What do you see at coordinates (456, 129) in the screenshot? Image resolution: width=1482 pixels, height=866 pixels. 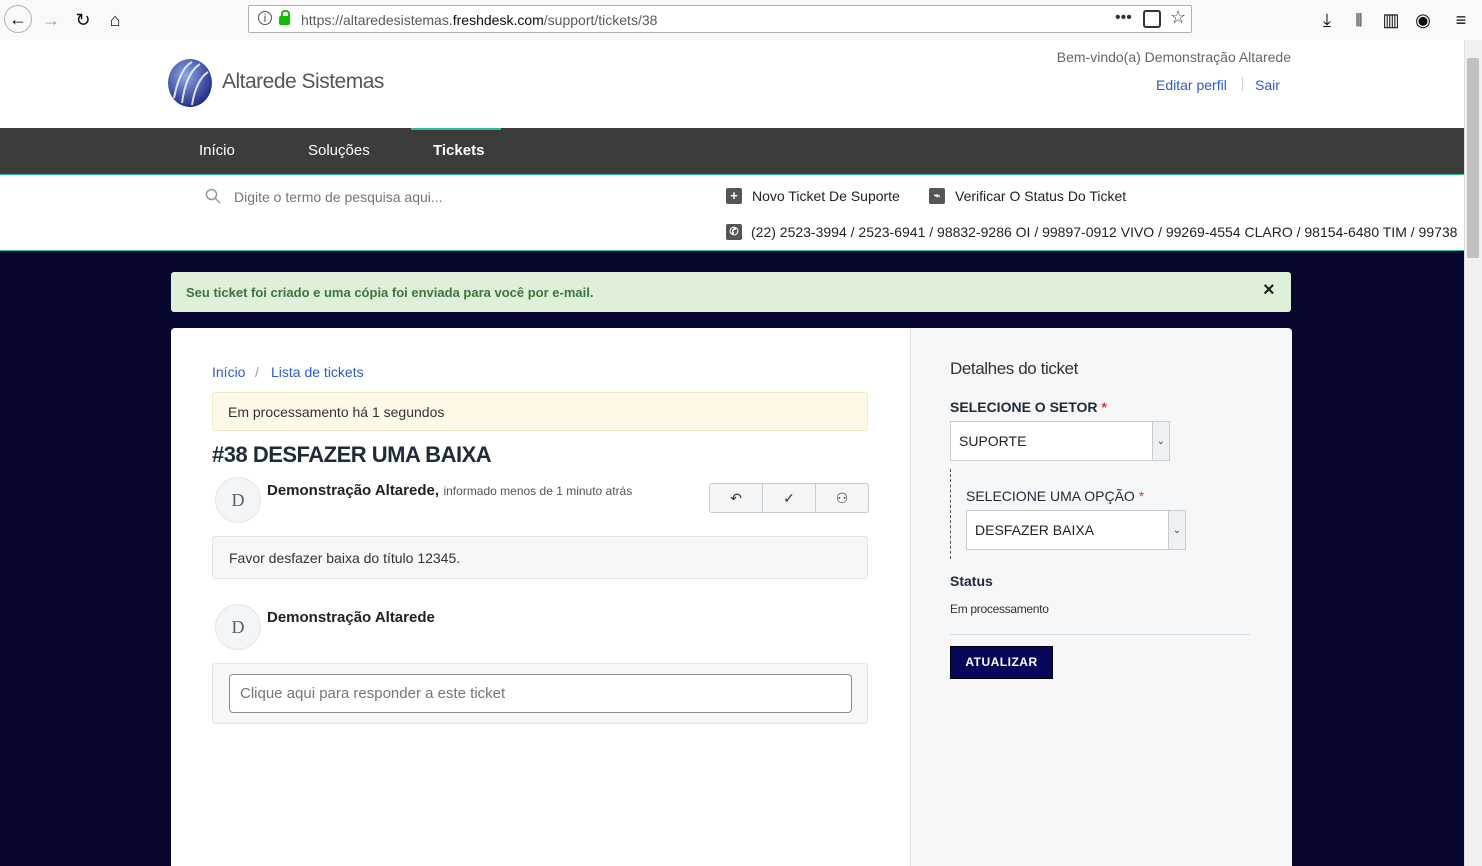 I see `active-tab-indicator` at bounding box center [456, 129].